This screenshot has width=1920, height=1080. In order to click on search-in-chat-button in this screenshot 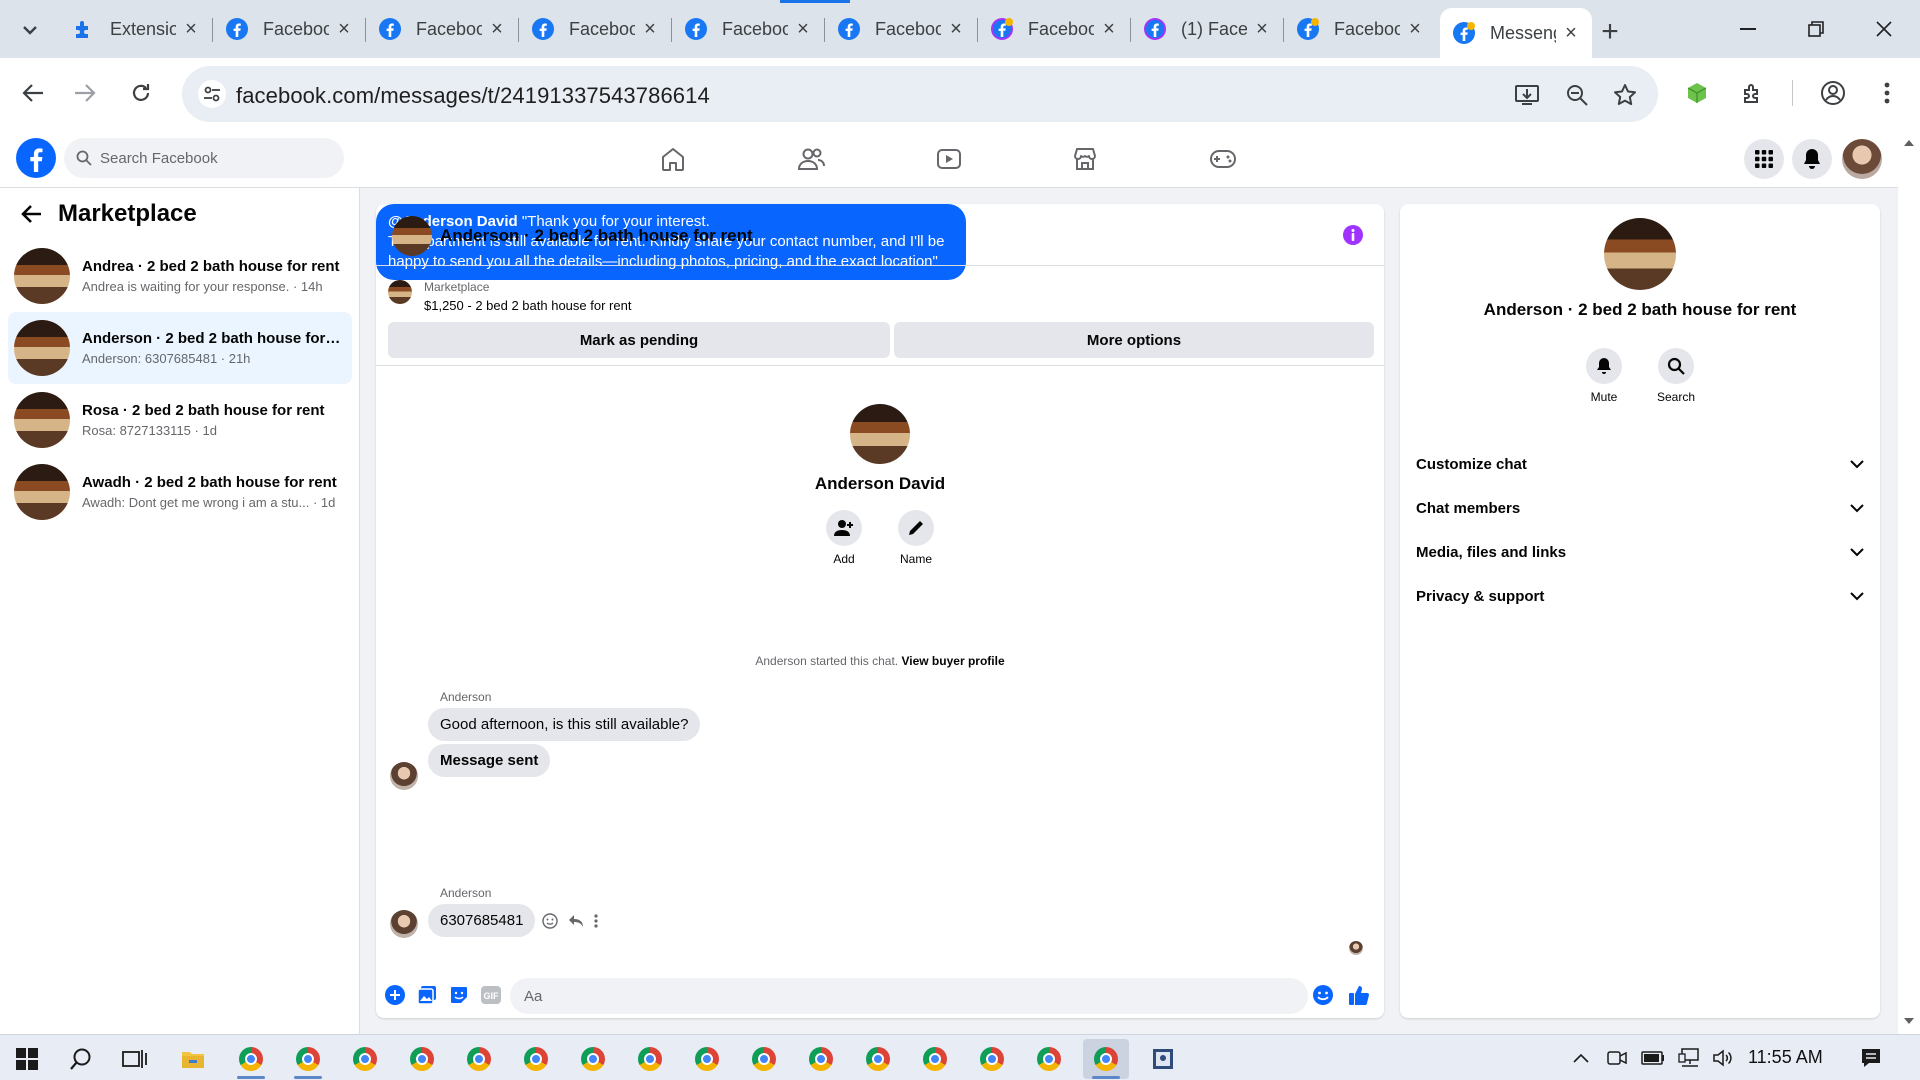, I will do `click(1676, 366)`.